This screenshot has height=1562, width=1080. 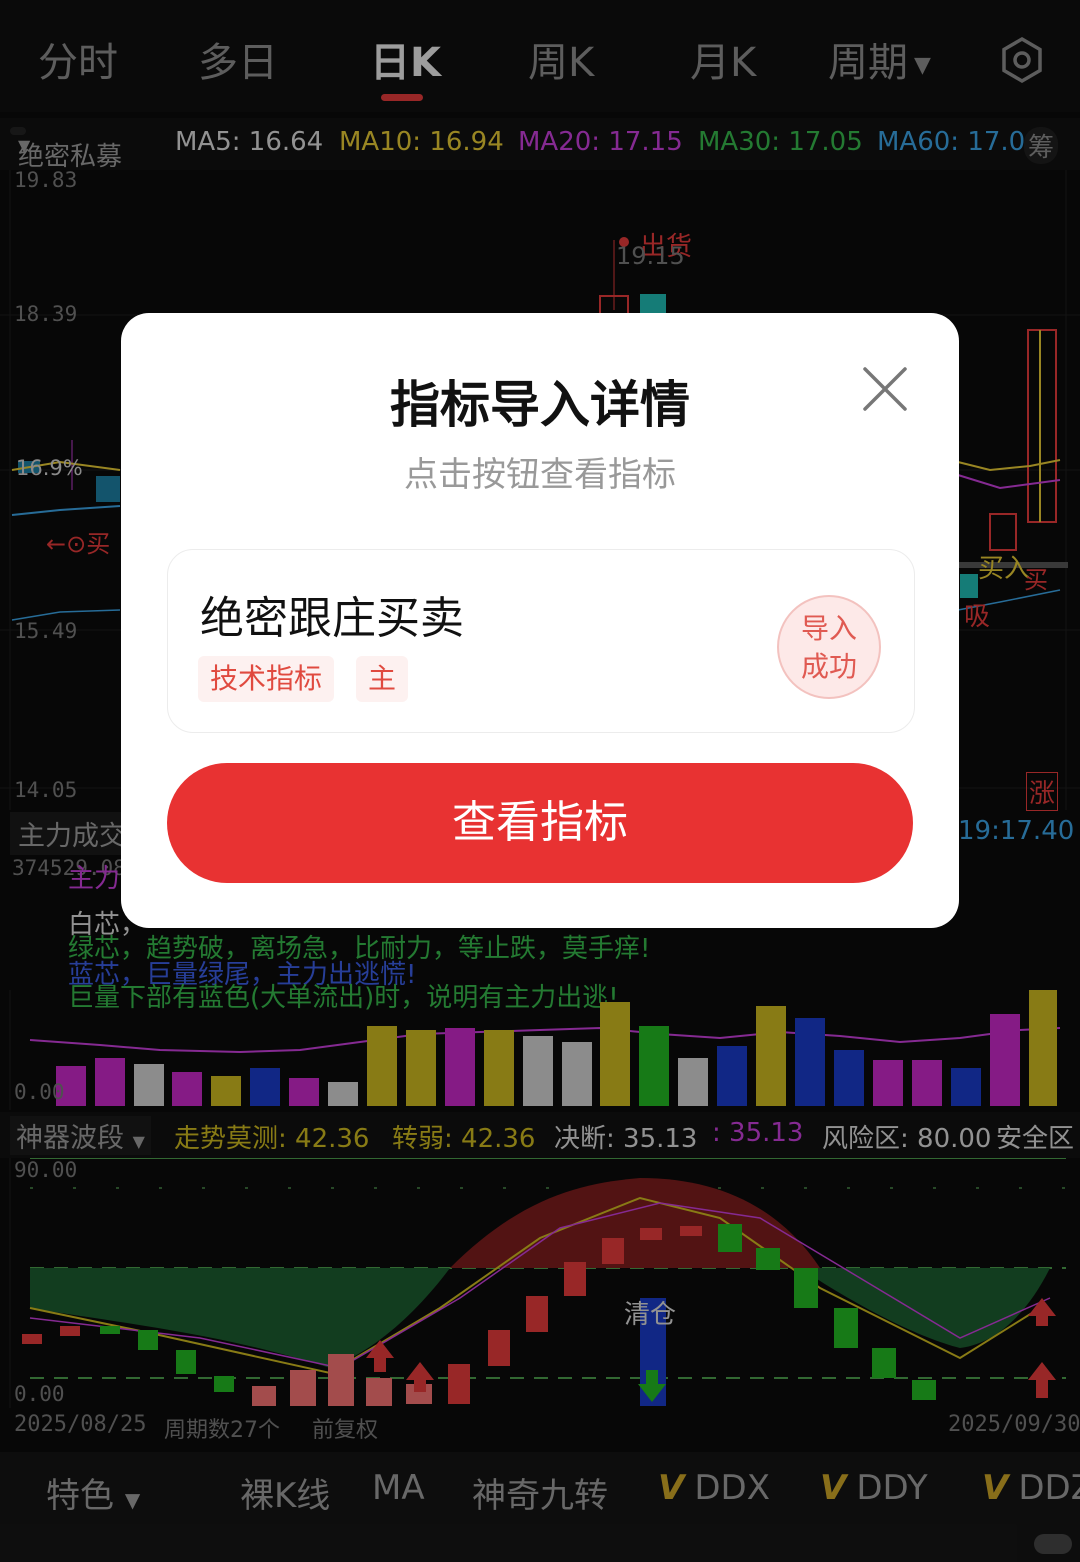 I want to click on dialog-title: 指标导入详情, so click(x=540, y=405).